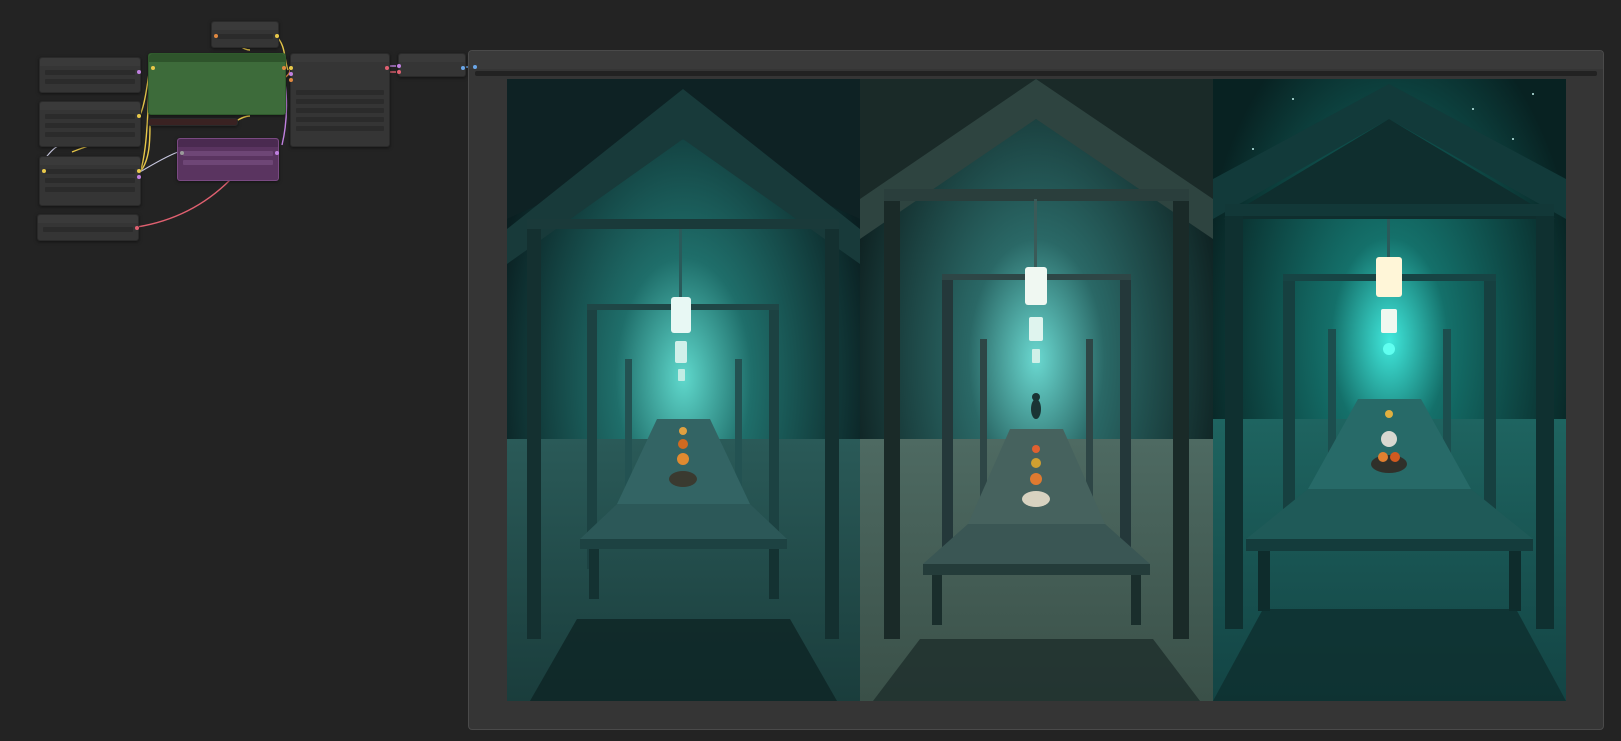 The width and height of the screenshot is (1621, 741). I want to click on node-decode, so click(431, 65).